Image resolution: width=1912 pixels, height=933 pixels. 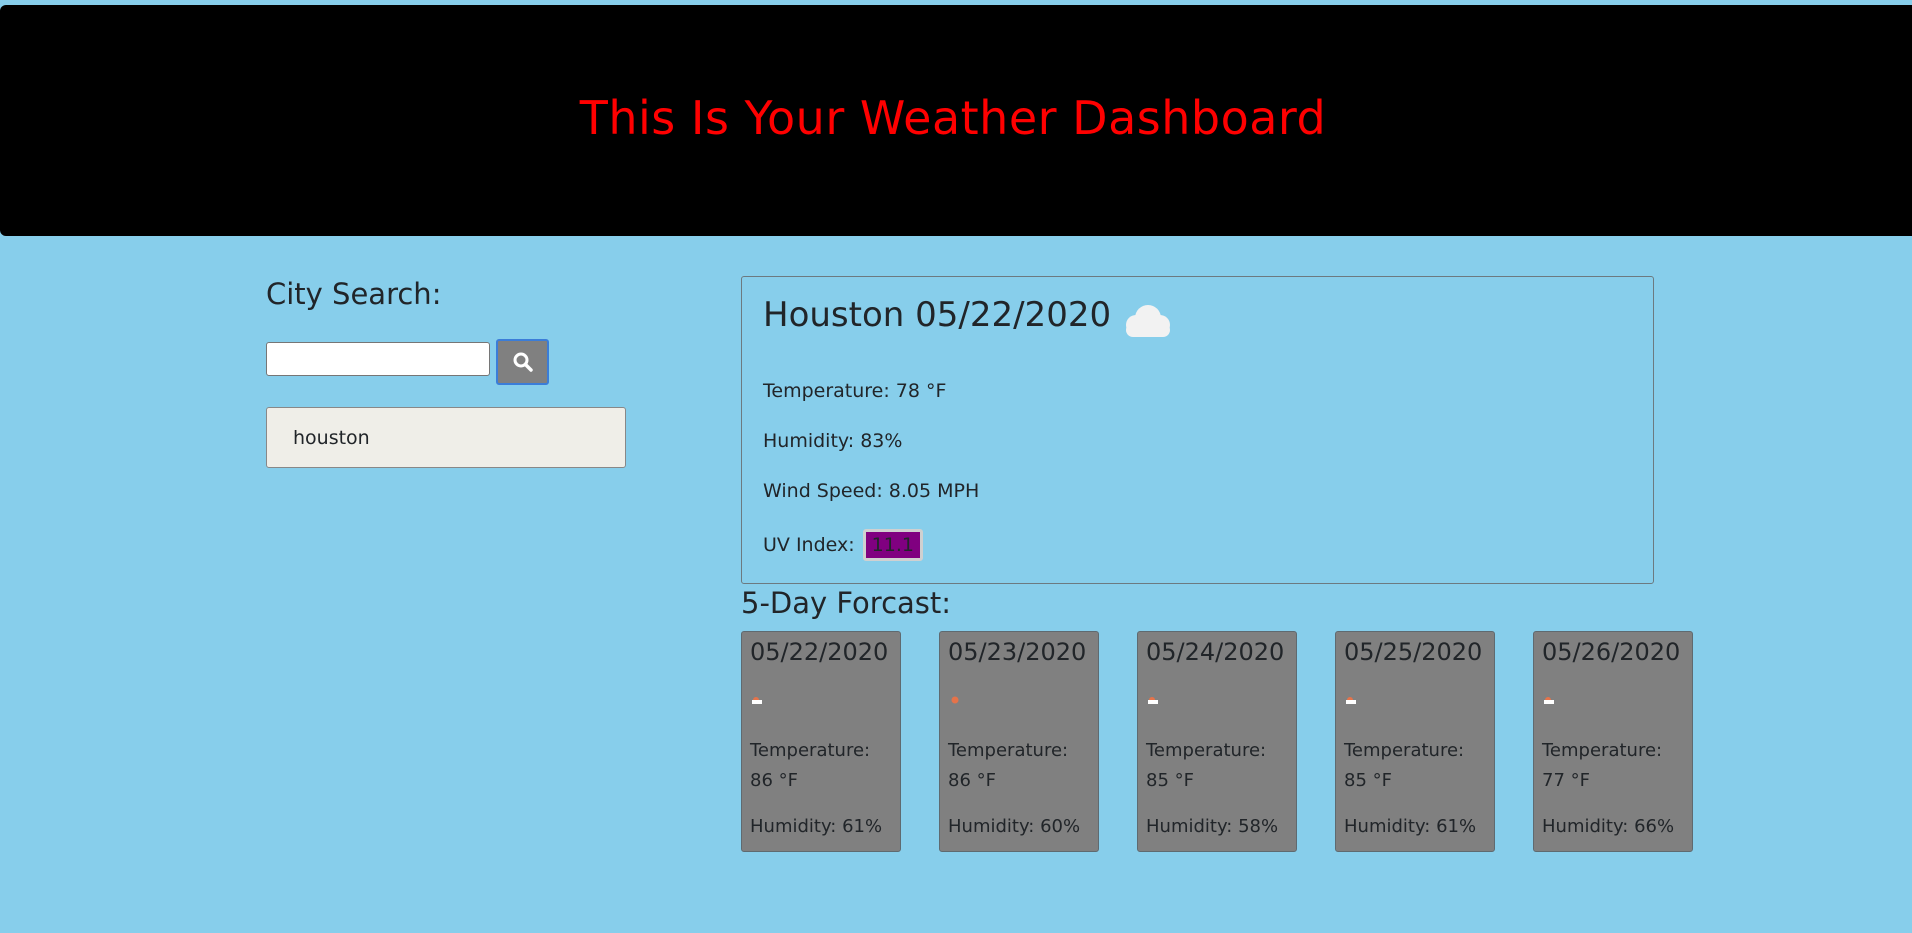 What do you see at coordinates (1215, 652) in the screenshot?
I see `forecast-date: 05/24/2020` at bounding box center [1215, 652].